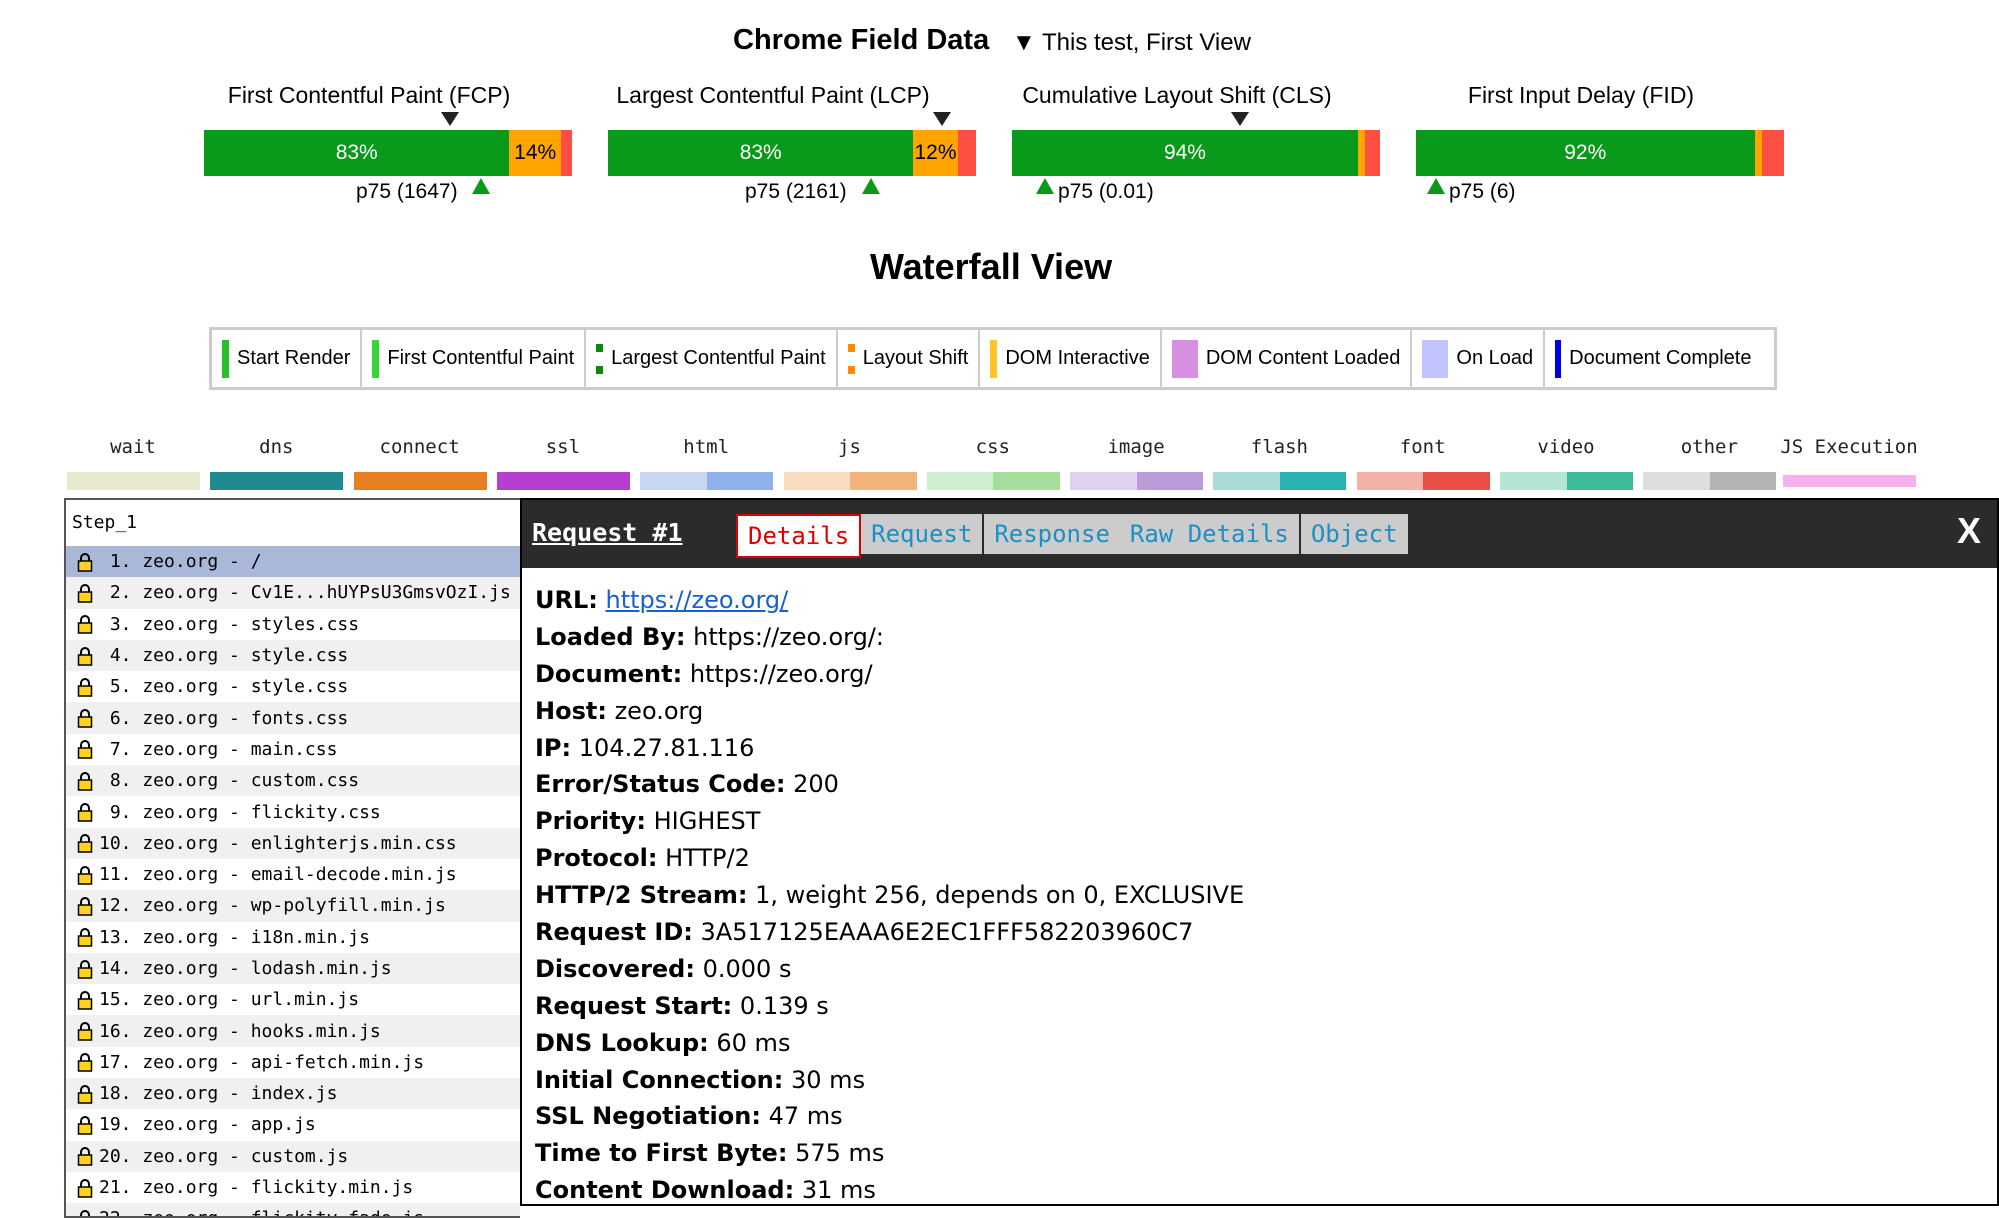  What do you see at coordinates (664, 1190) in the screenshot?
I see `field-key: Content Download:` at bounding box center [664, 1190].